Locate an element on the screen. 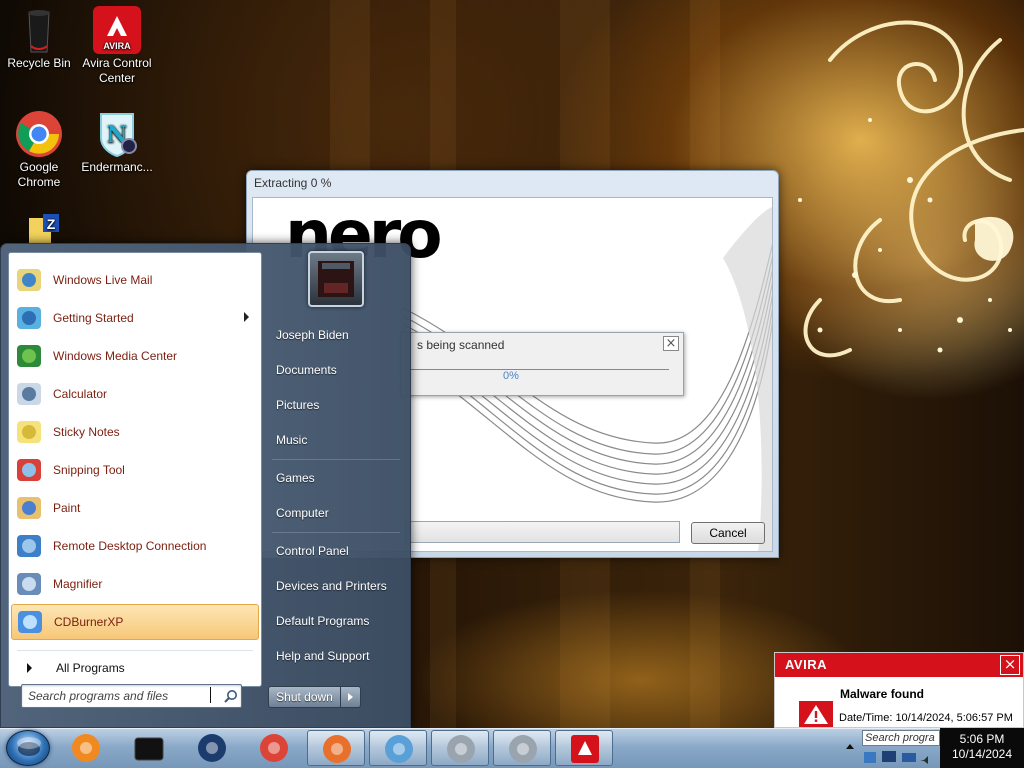 The height and width of the screenshot is (768, 1024). desktop-icon-avira: AVIRA Avira Control Center is located at coordinates (117, 46).